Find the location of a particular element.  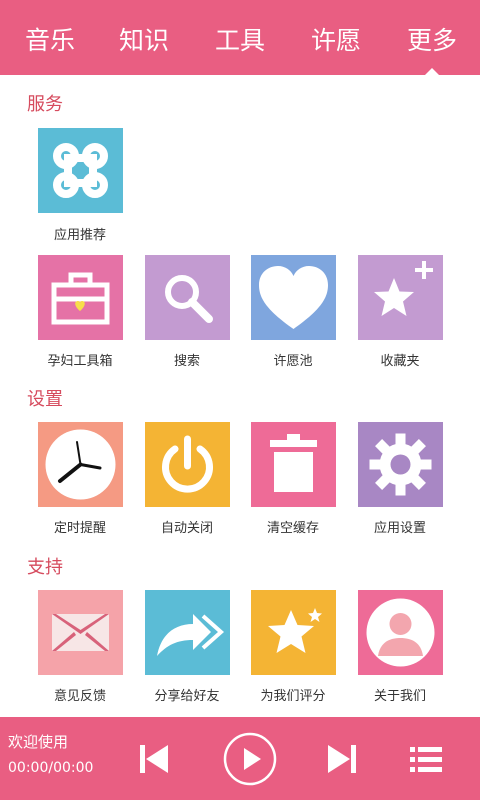

about-us-button is located at coordinates (400, 632).